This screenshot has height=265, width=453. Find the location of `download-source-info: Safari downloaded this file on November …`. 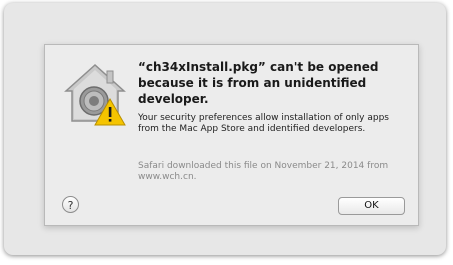

download-source-info: Safari downloaded this file on November … is located at coordinates (263, 171).